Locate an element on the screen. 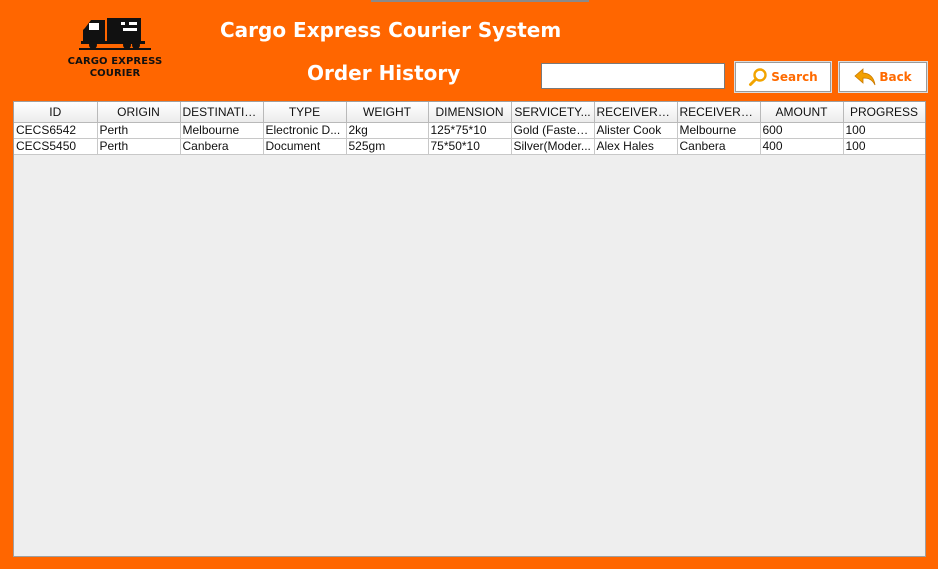 Image resolution: width=938 pixels, height=569 pixels. back-button-label: Back is located at coordinates (895, 77).